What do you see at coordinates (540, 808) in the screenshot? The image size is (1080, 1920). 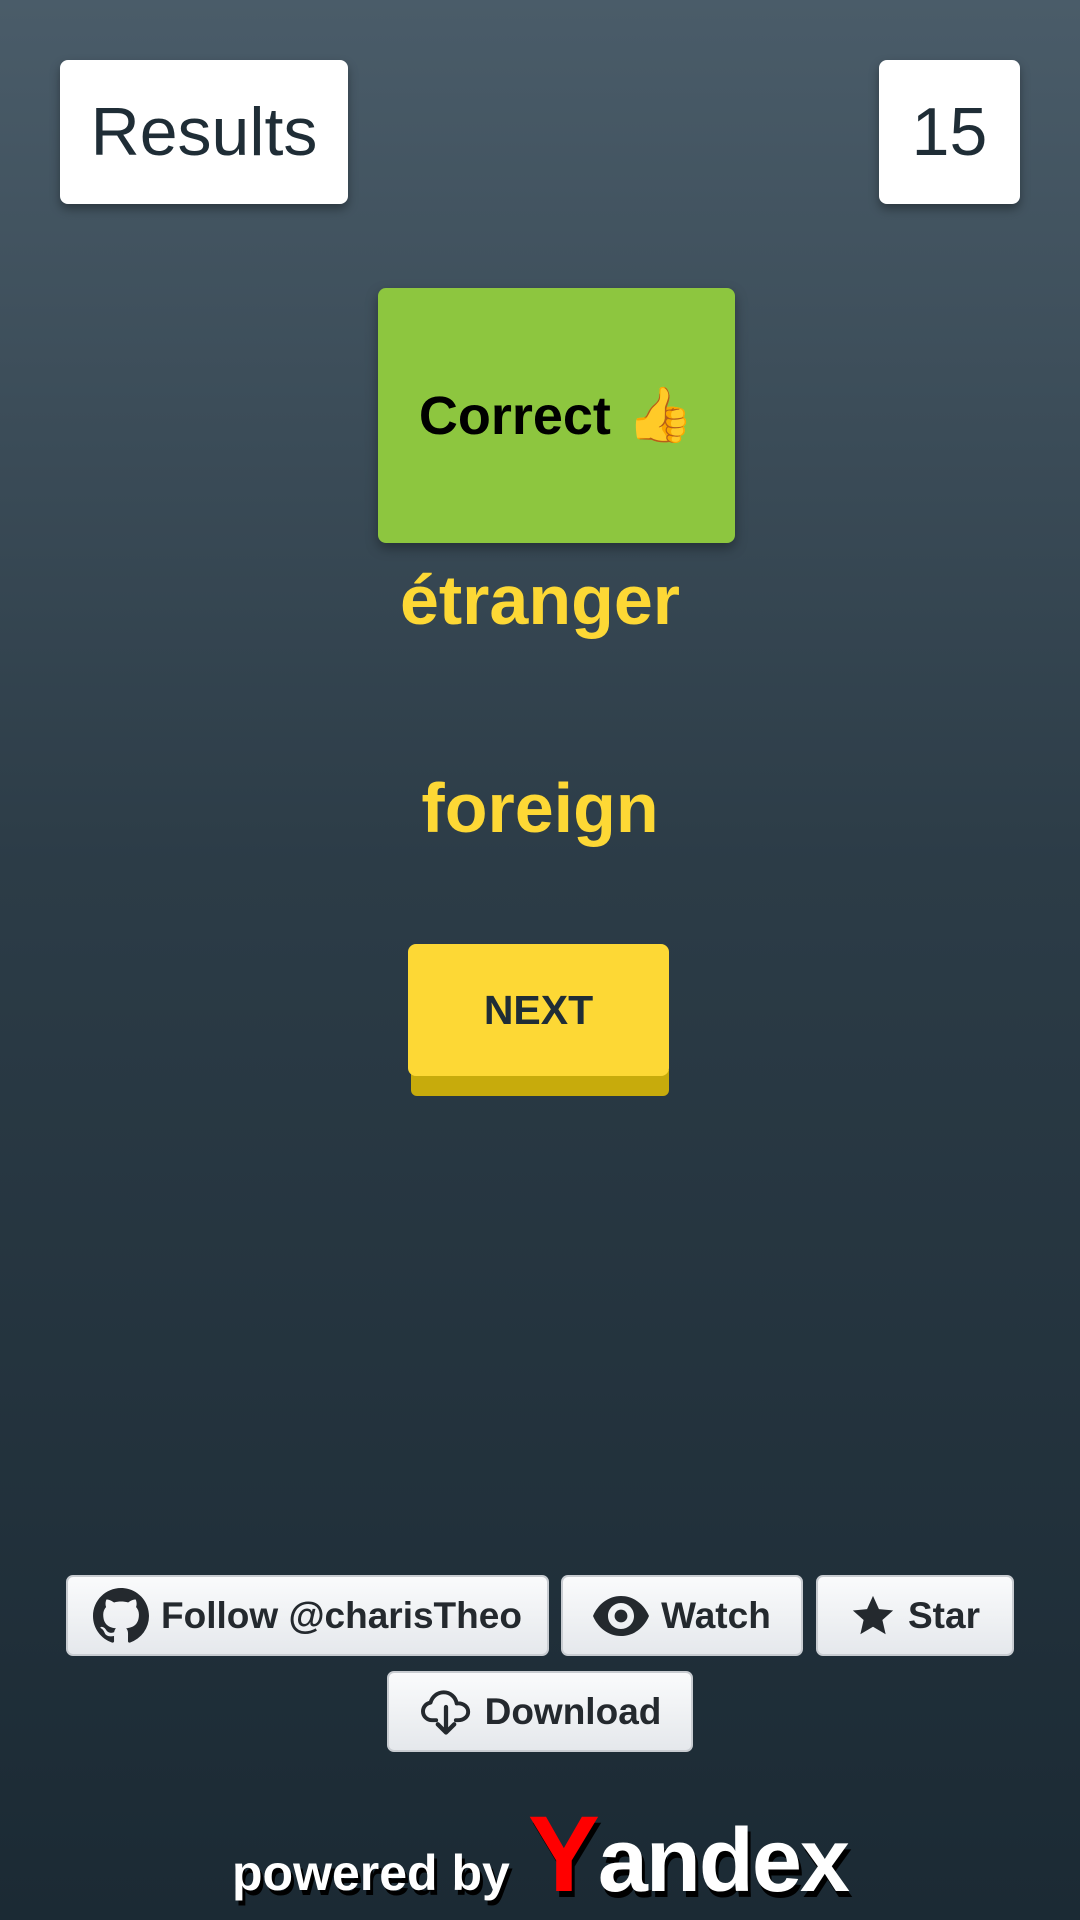 I see `answer-word: foreign` at bounding box center [540, 808].